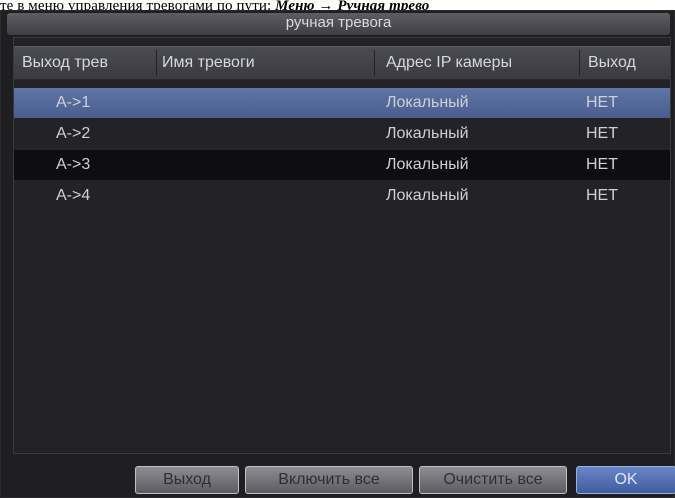  What do you see at coordinates (267, 63) in the screenshot?
I see `header-alarm-name: Имя тревоги` at bounding box center [267, 63].